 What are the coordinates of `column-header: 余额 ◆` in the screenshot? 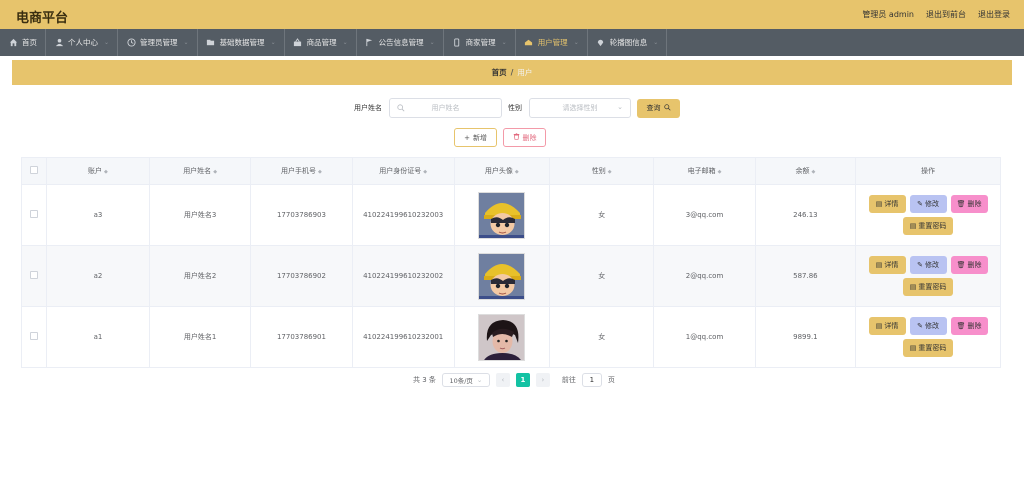 It's located at (805, 171).